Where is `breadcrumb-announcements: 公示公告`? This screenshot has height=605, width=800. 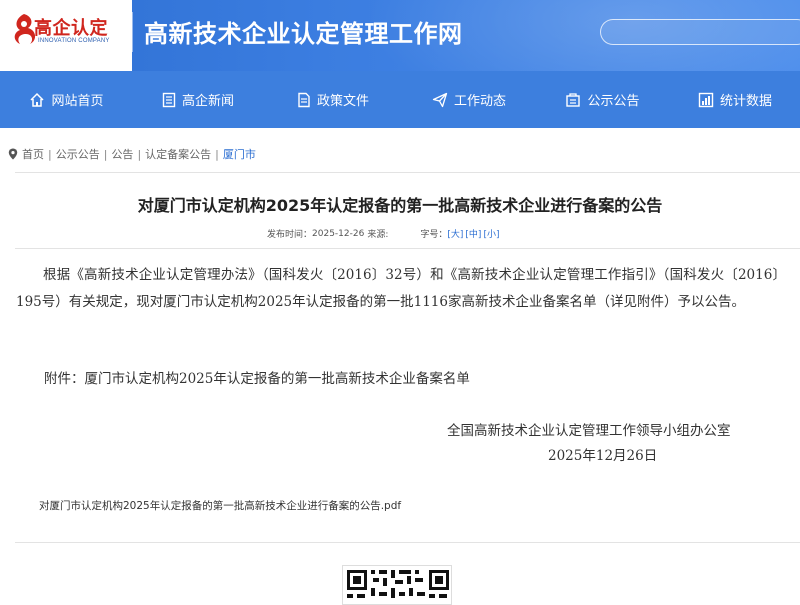
breadcrumb-announcements: 公示公告 is located at coordinates (78, 154).